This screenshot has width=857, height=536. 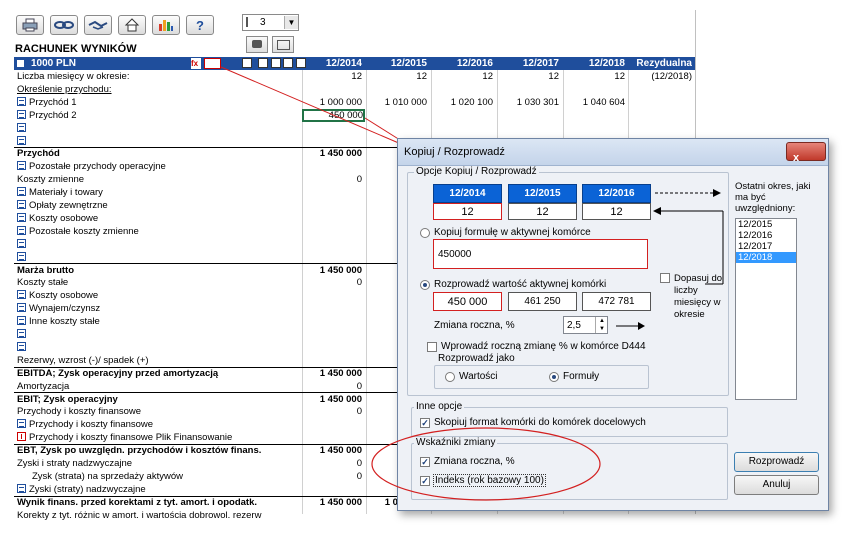 What do you see at coordinates (776, 462) in the screenshot?
I see `distribute-button: Rozprowadź` at bounding box center [776, 462].